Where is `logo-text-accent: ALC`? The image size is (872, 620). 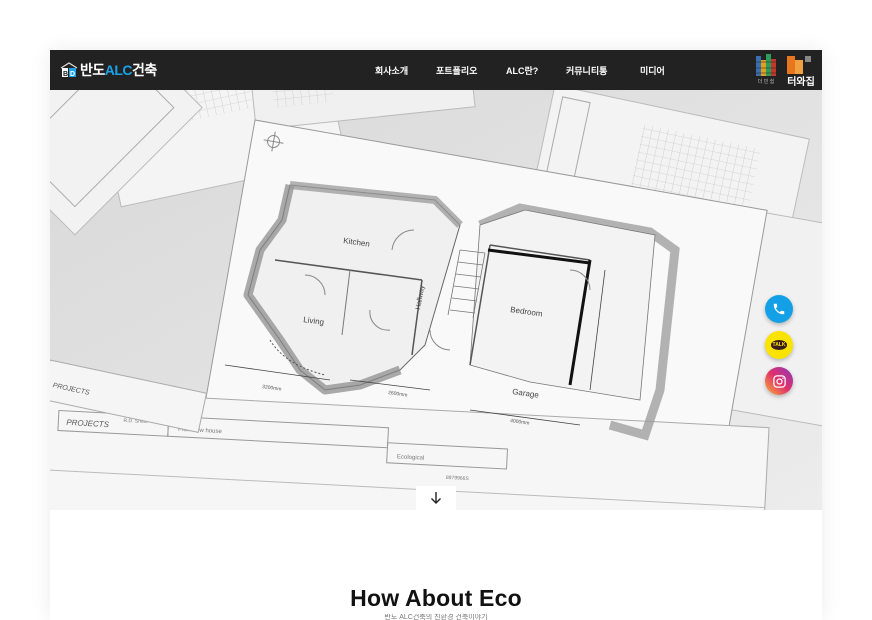
logo-text-accent: ALC is located at coordinates (118, 70).